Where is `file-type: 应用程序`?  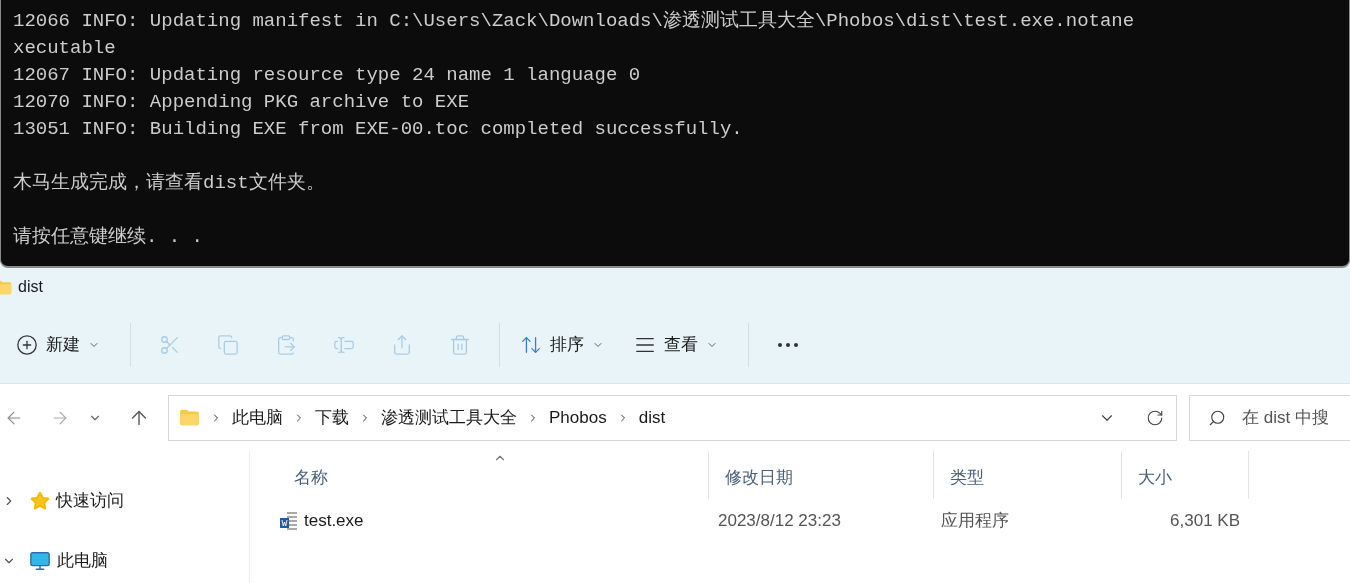 file-type: 应用程序 is located at coordinates (975, 521).